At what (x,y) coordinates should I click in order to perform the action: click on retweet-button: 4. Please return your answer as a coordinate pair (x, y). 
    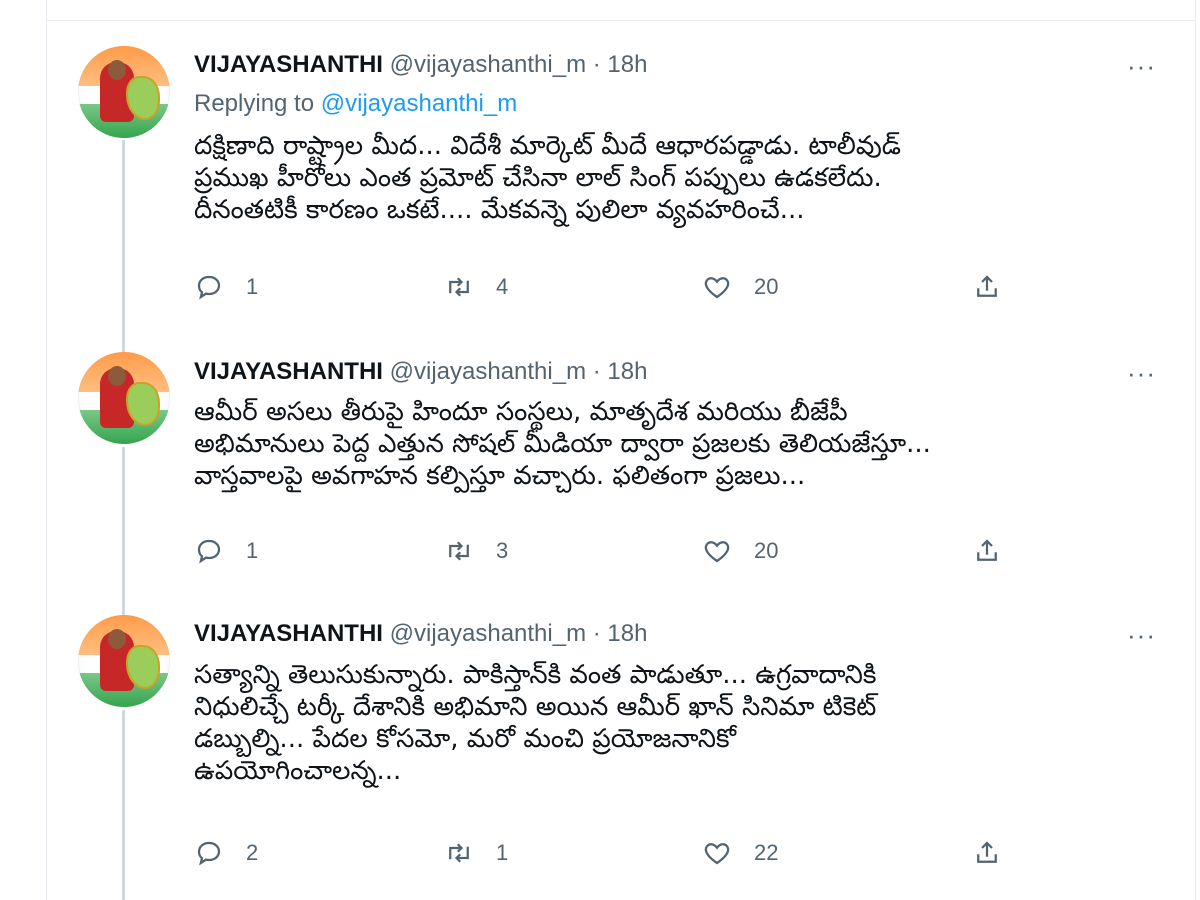
    Looking at the image, I should click on (476, 287).